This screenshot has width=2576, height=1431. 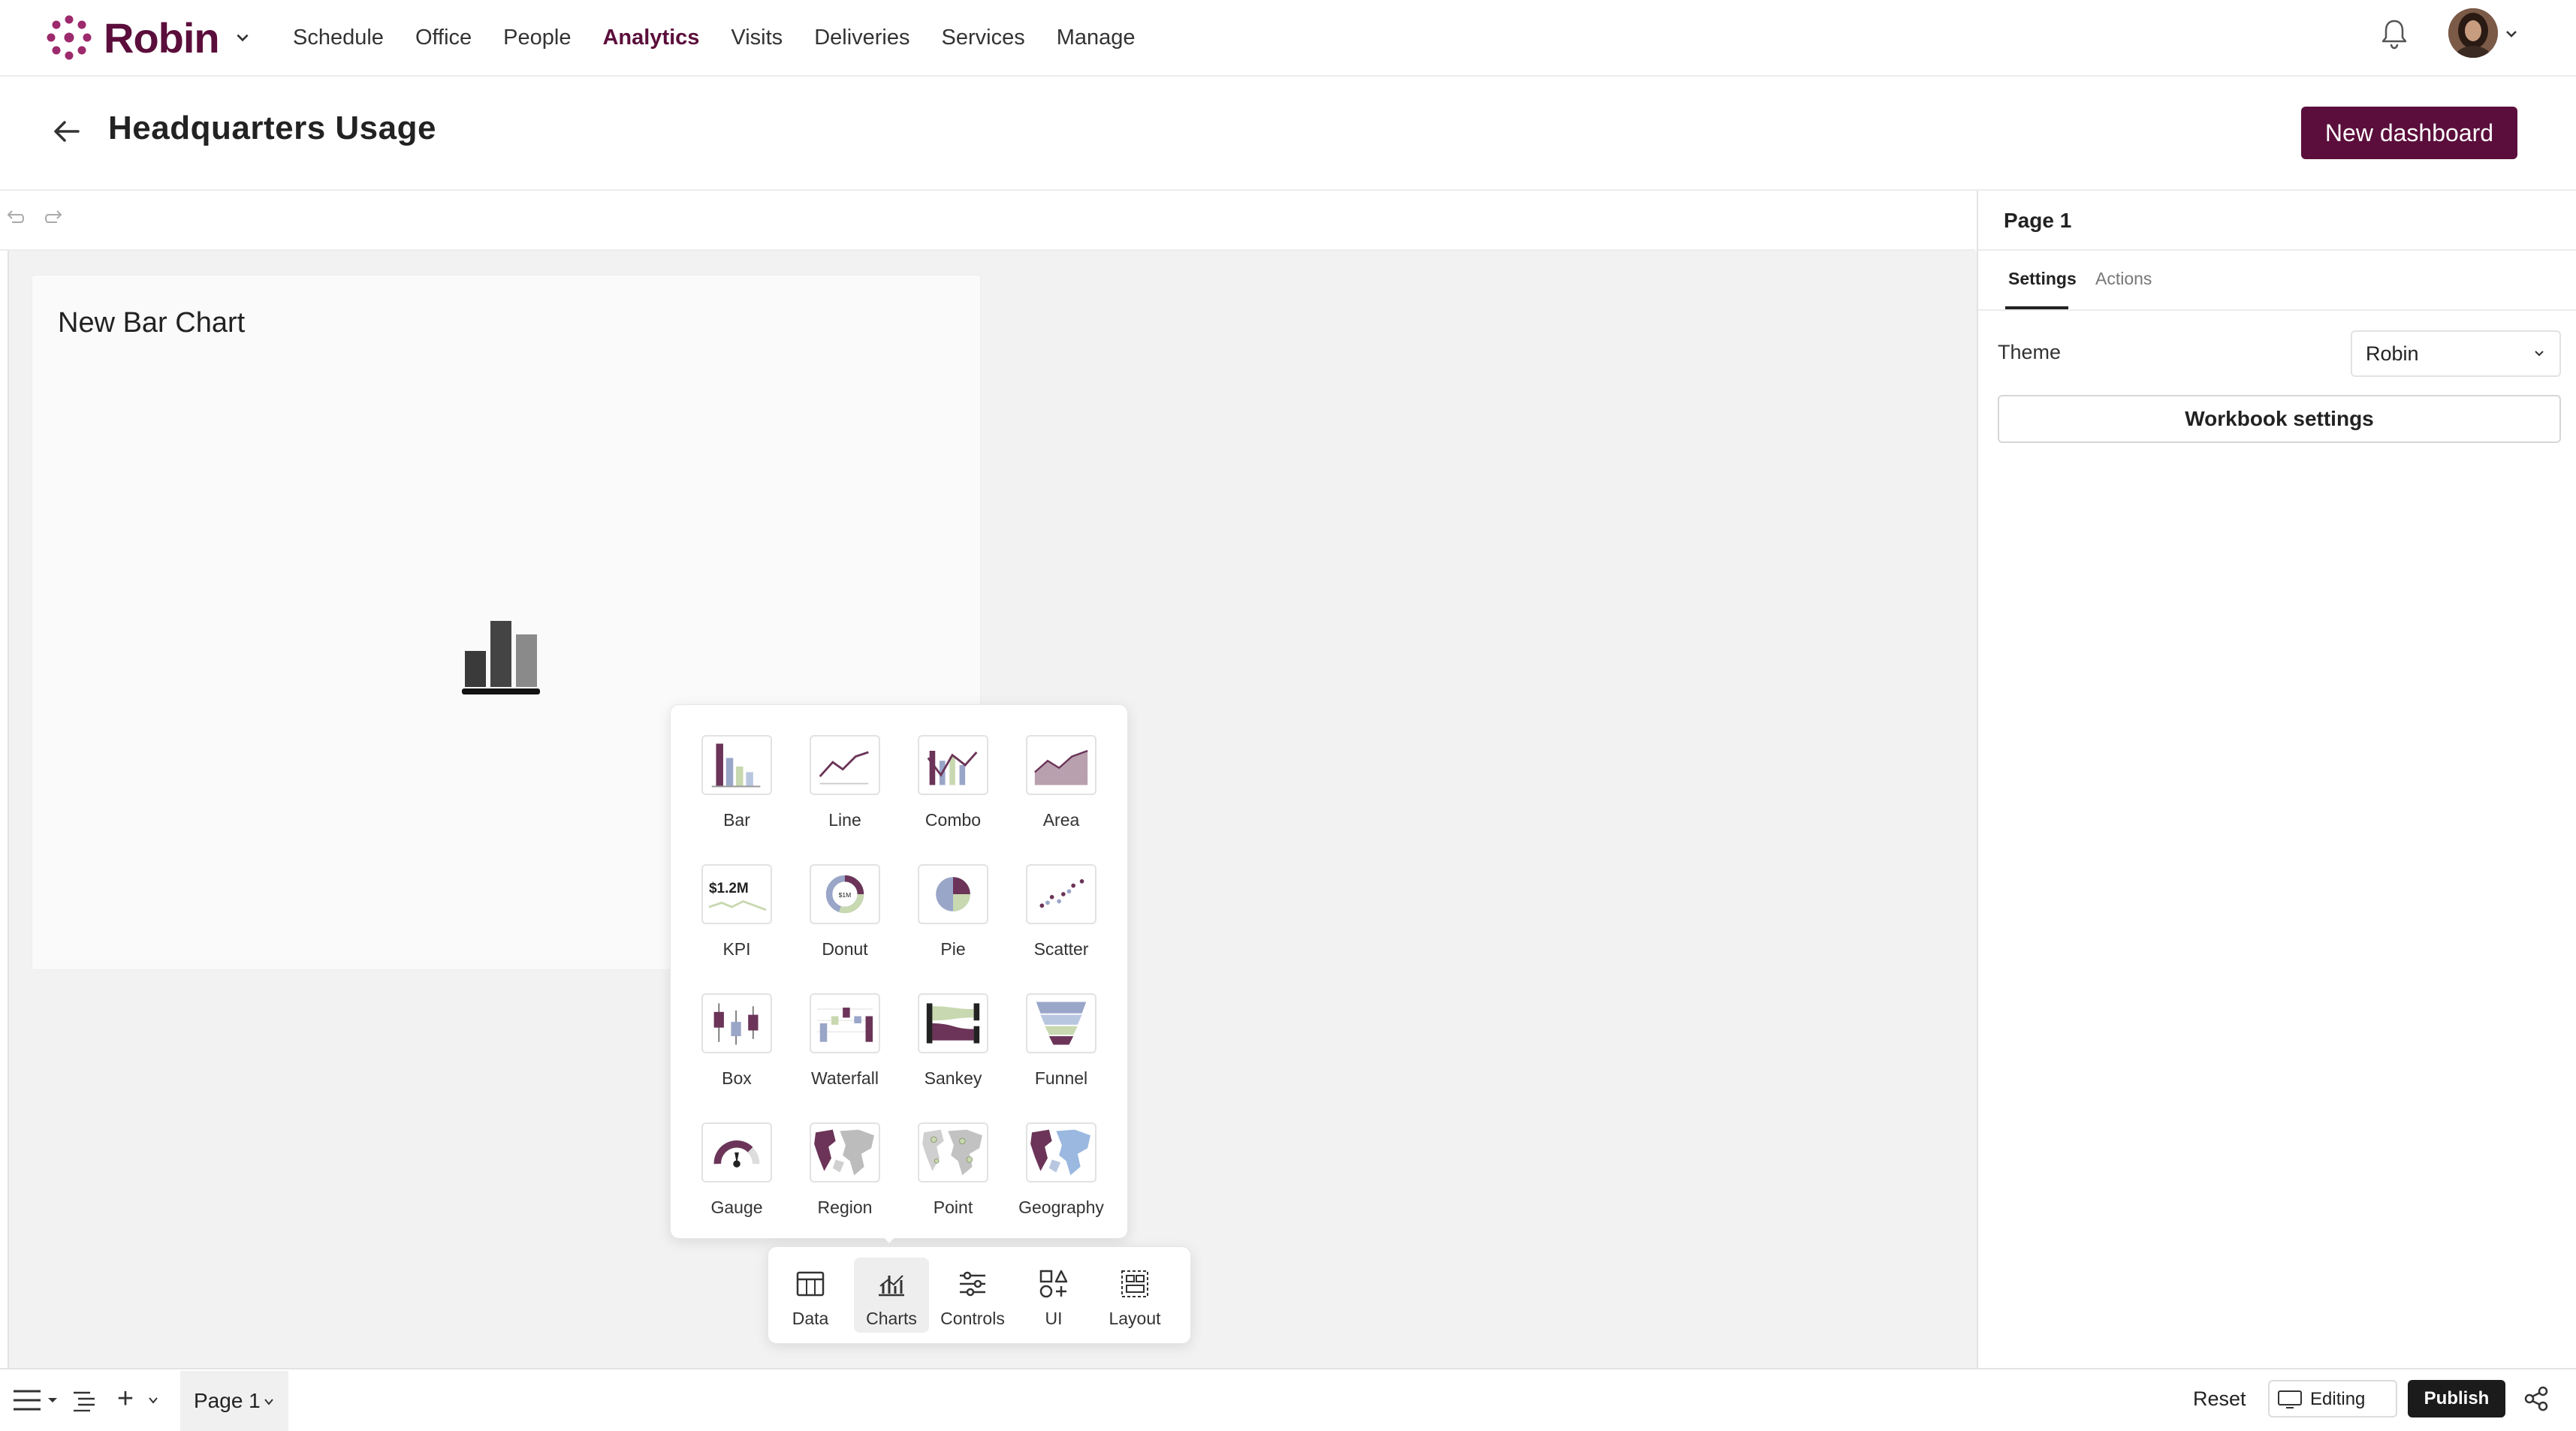 What do you see at coordinates (736, 1023) in the screenshot?
I see `box-plot-icon` at bounding box center [736, 1023].